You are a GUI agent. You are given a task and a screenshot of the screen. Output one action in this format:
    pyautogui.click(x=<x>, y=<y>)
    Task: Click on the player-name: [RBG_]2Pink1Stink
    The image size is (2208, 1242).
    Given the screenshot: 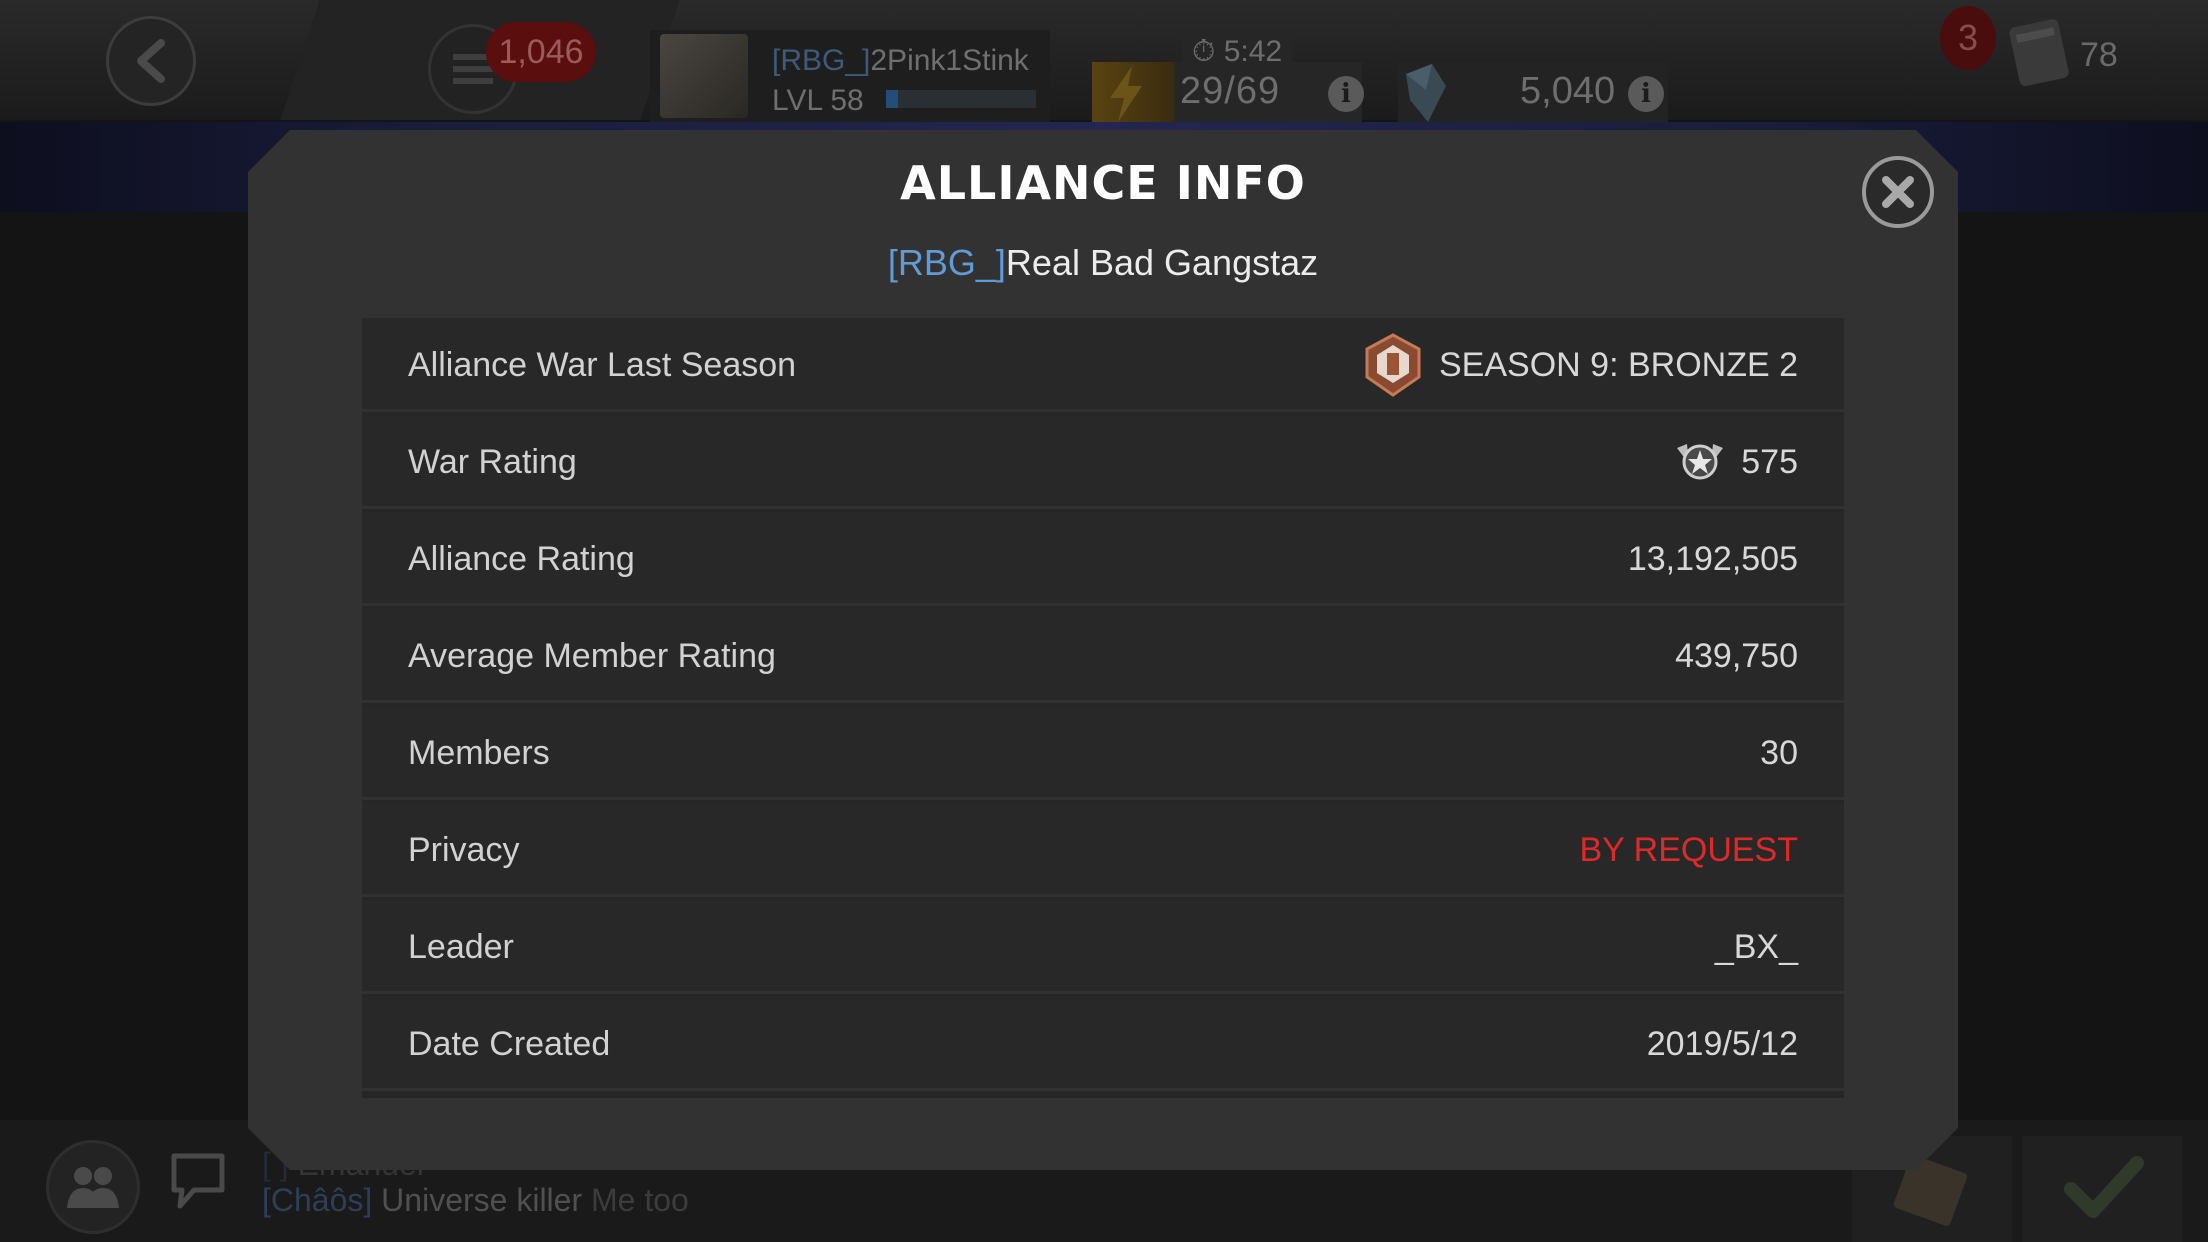 What is the action you would take?
    pyautogui.click(x=900, y=61)
    